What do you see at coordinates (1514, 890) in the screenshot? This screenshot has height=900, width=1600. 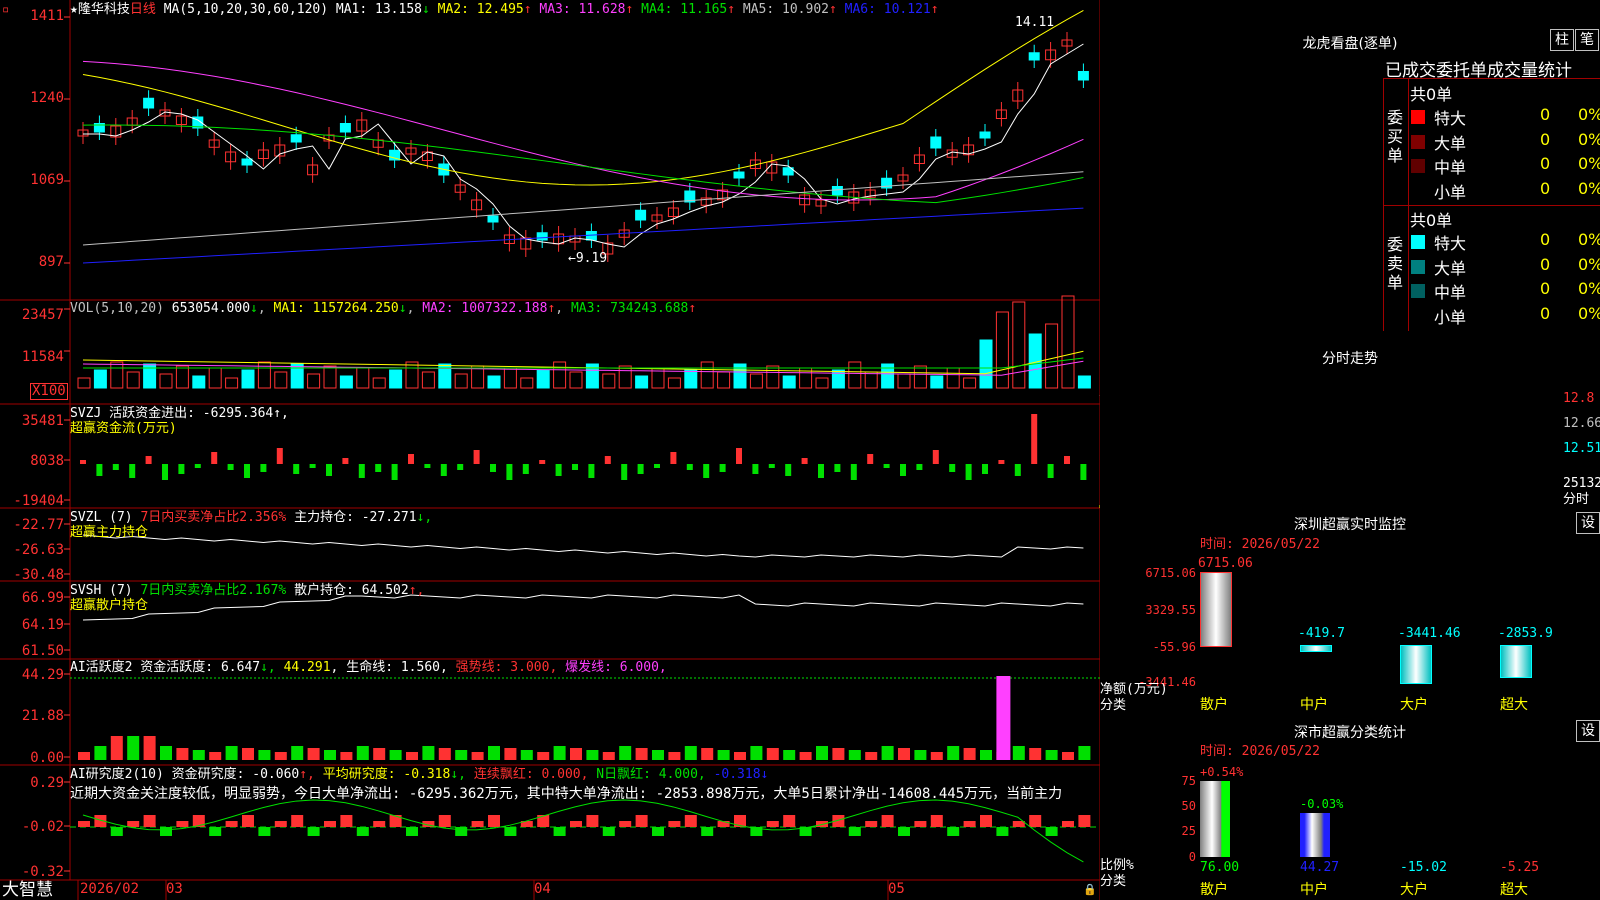 I see `class-category-label: 超大` at bounding box center [1514, 890].